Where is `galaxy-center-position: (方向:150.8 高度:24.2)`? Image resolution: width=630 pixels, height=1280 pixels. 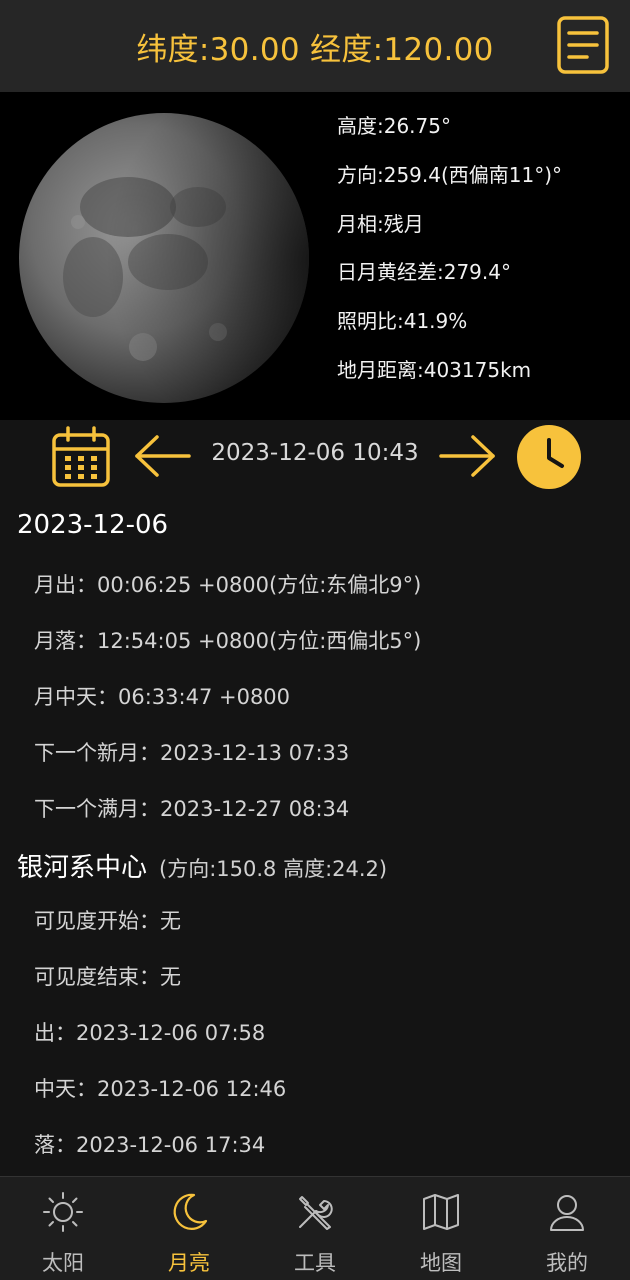
galaxy-center-position: (方向:150.8 高度:24.2) is located at coordinates (273, 869).